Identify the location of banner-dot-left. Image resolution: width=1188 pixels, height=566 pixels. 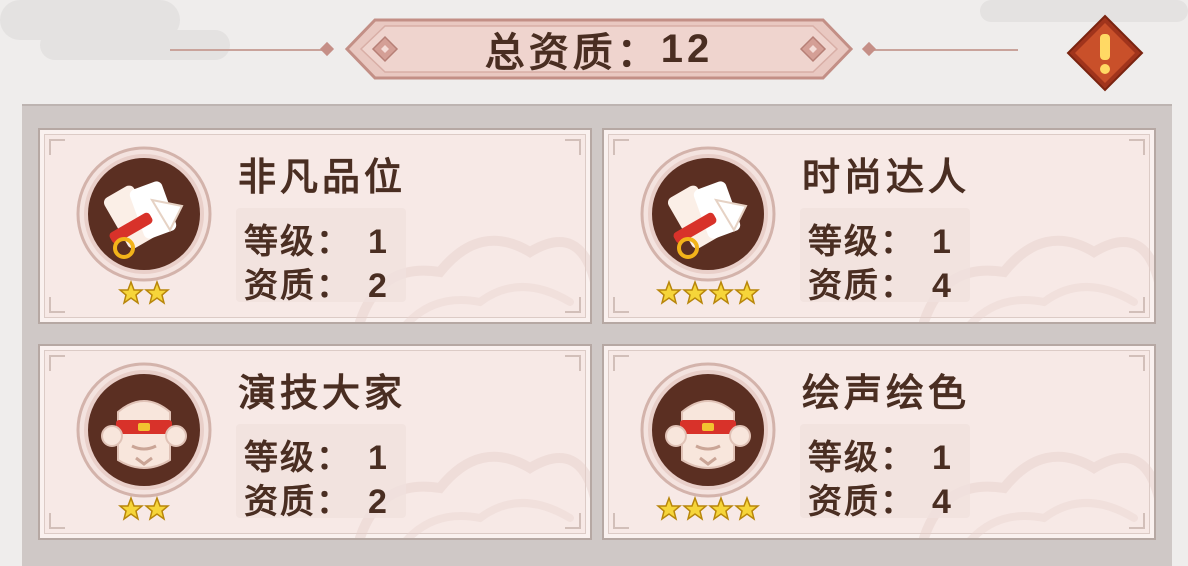
(327, 49).